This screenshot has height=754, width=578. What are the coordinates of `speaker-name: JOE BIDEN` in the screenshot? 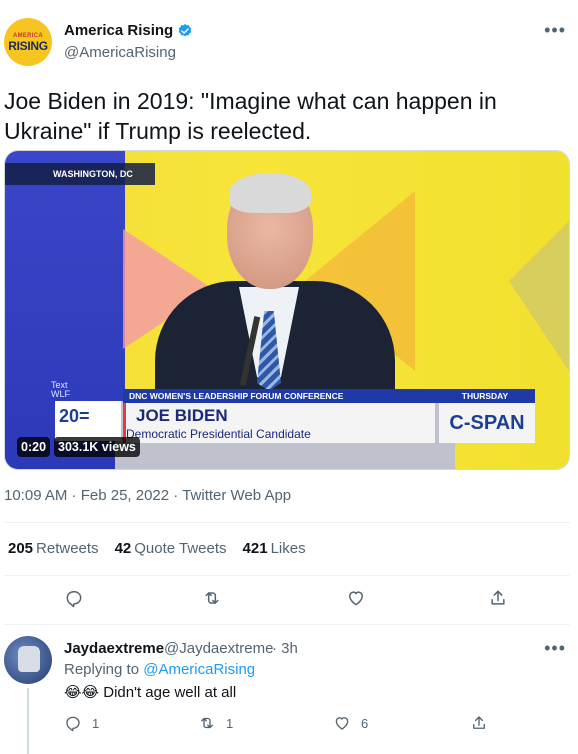 It's located at (182, 415).